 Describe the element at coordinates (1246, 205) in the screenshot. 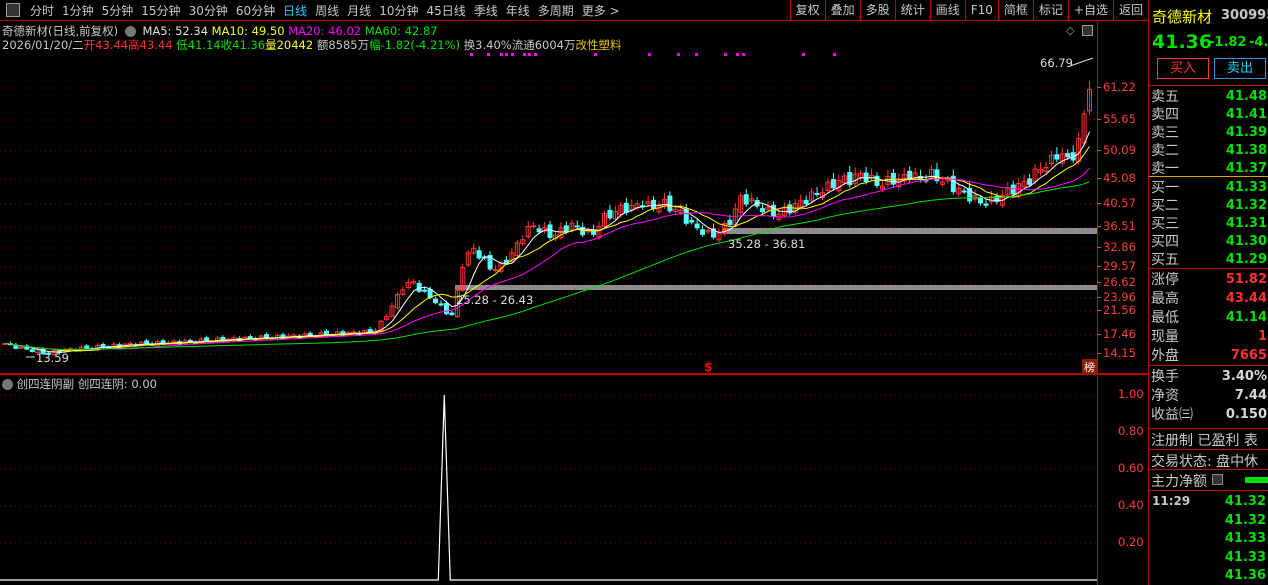

I see `row-value: 41.32` at that location.